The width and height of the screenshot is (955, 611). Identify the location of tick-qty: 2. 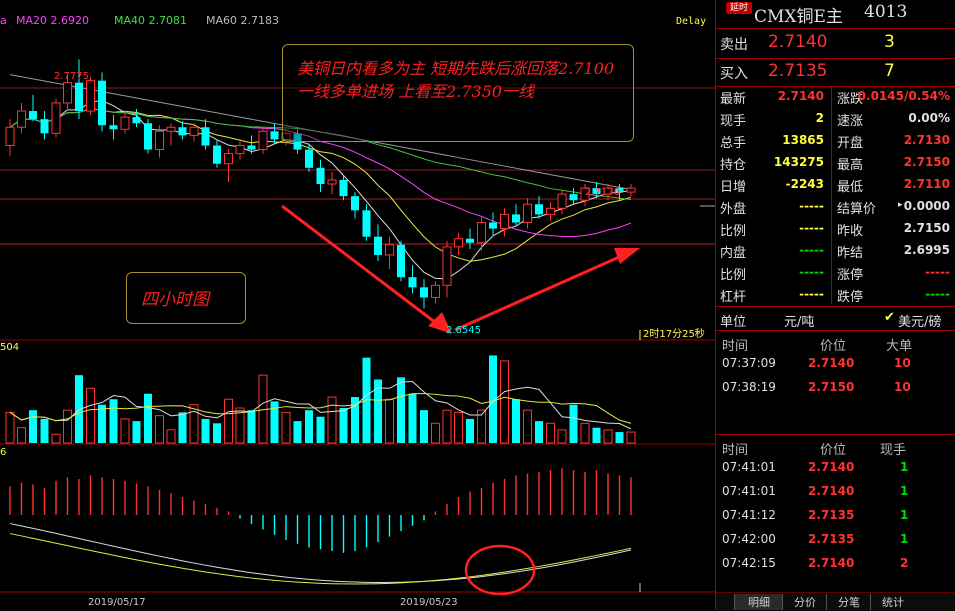
(904, 563).